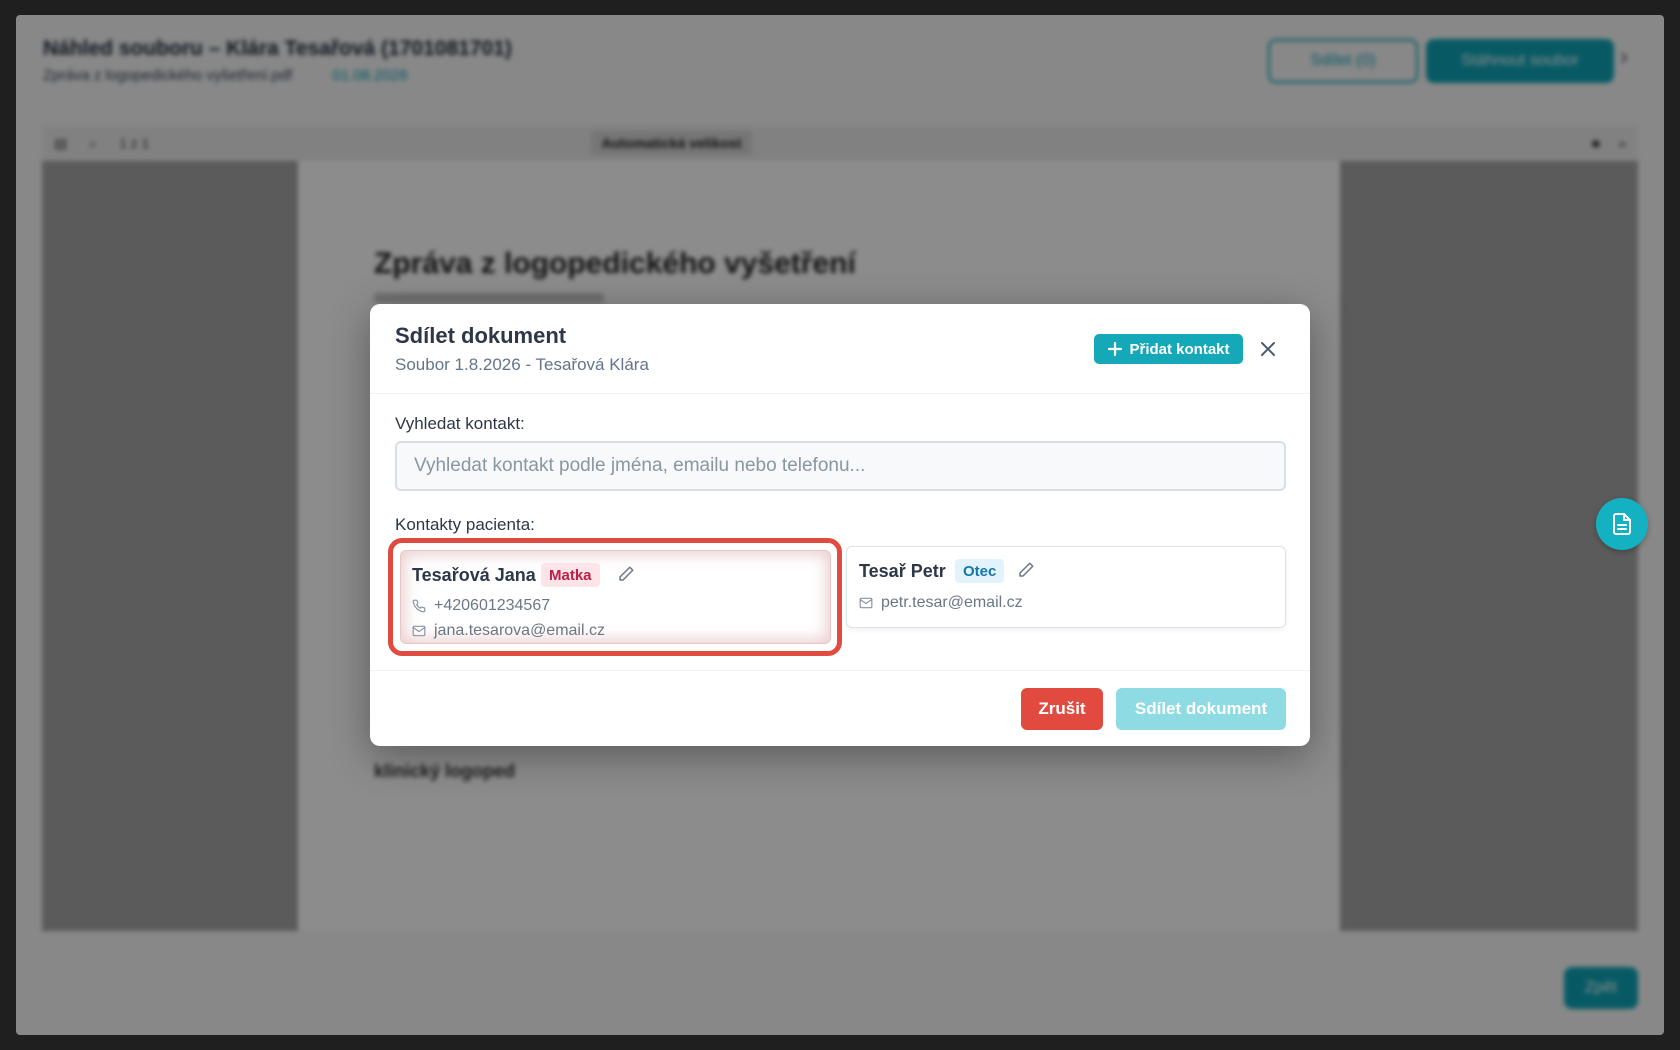 This screenshot has width=1680, height=1050. What do you see at coordinates (522, 364) in the screenshot?
I see `modal-subtitle: Soubor 1.8.2026 - Tesařová Klára` at bounding box center [522, 364].